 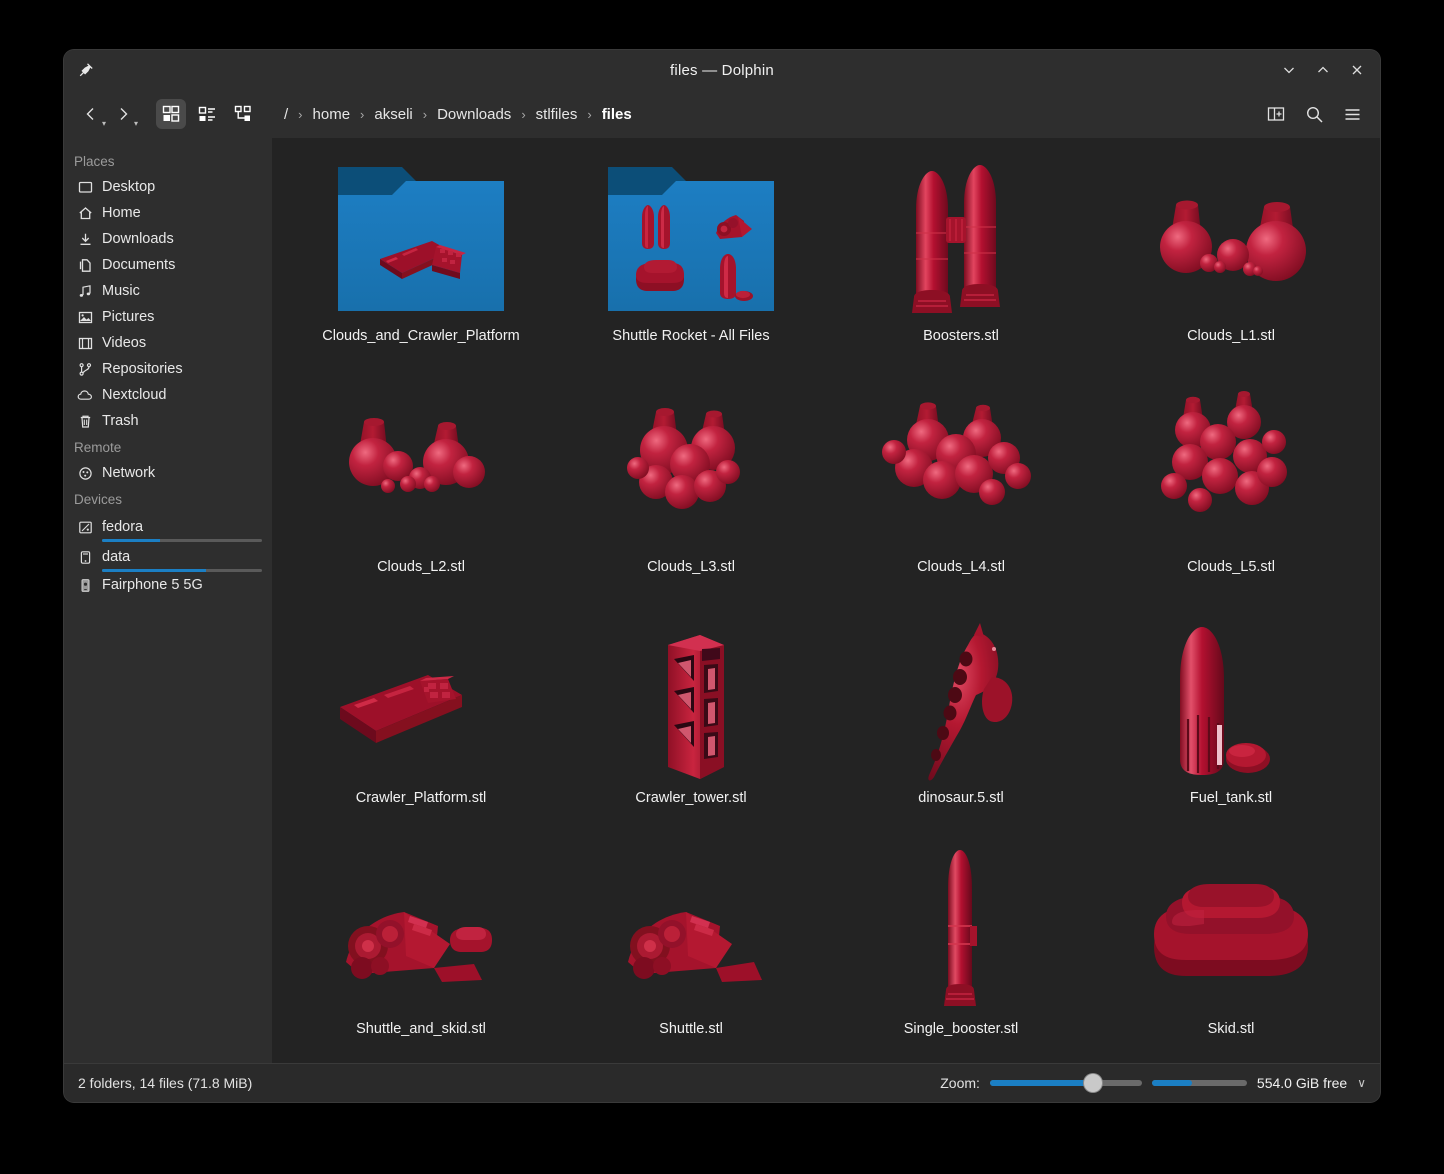 I want to click on zoom-label: Zoom:, so click(x=960, y=1083).